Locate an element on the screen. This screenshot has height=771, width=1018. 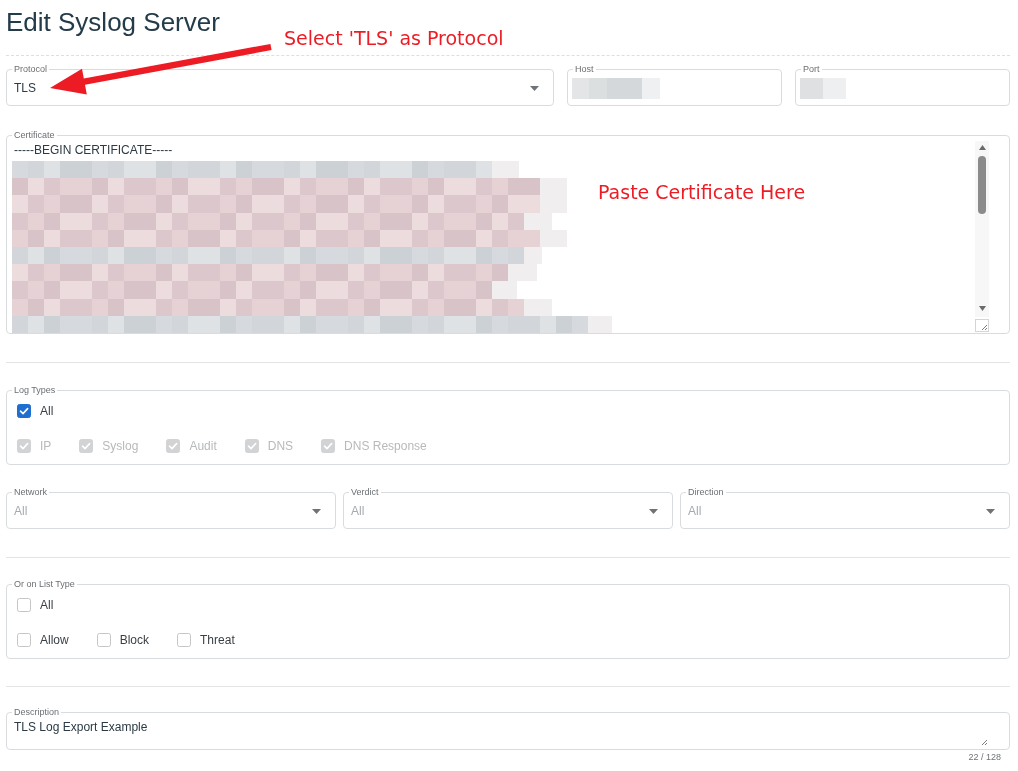
checkbox-label: Threat is located at coordinates (217, 640).